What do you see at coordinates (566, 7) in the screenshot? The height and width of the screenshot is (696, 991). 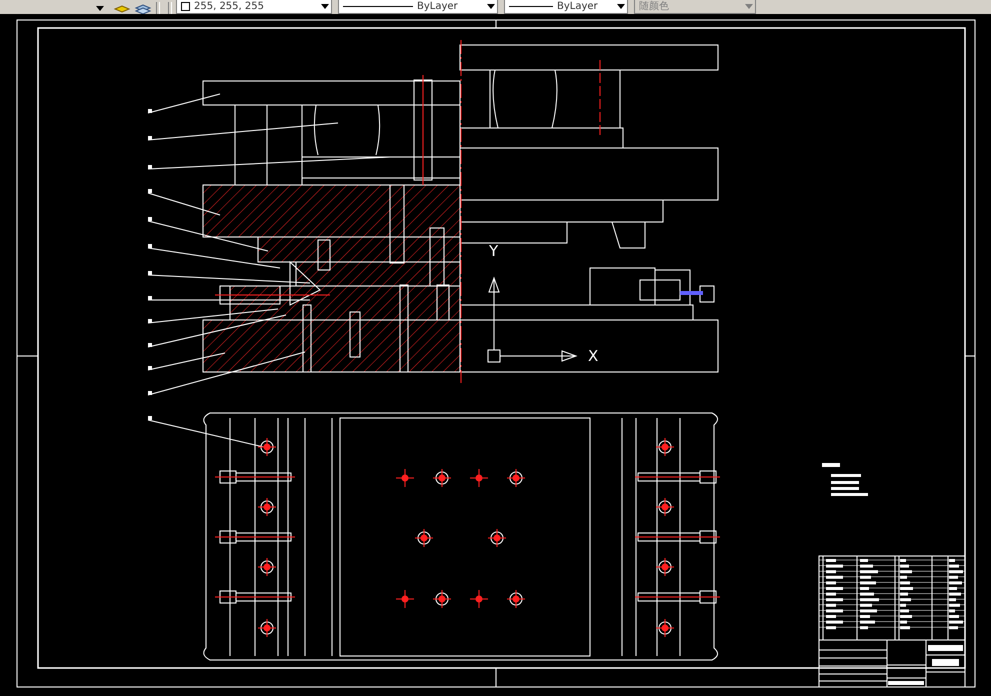 I see `lineweight-dropdown: ByLayer` at bounding box center [566, 7].